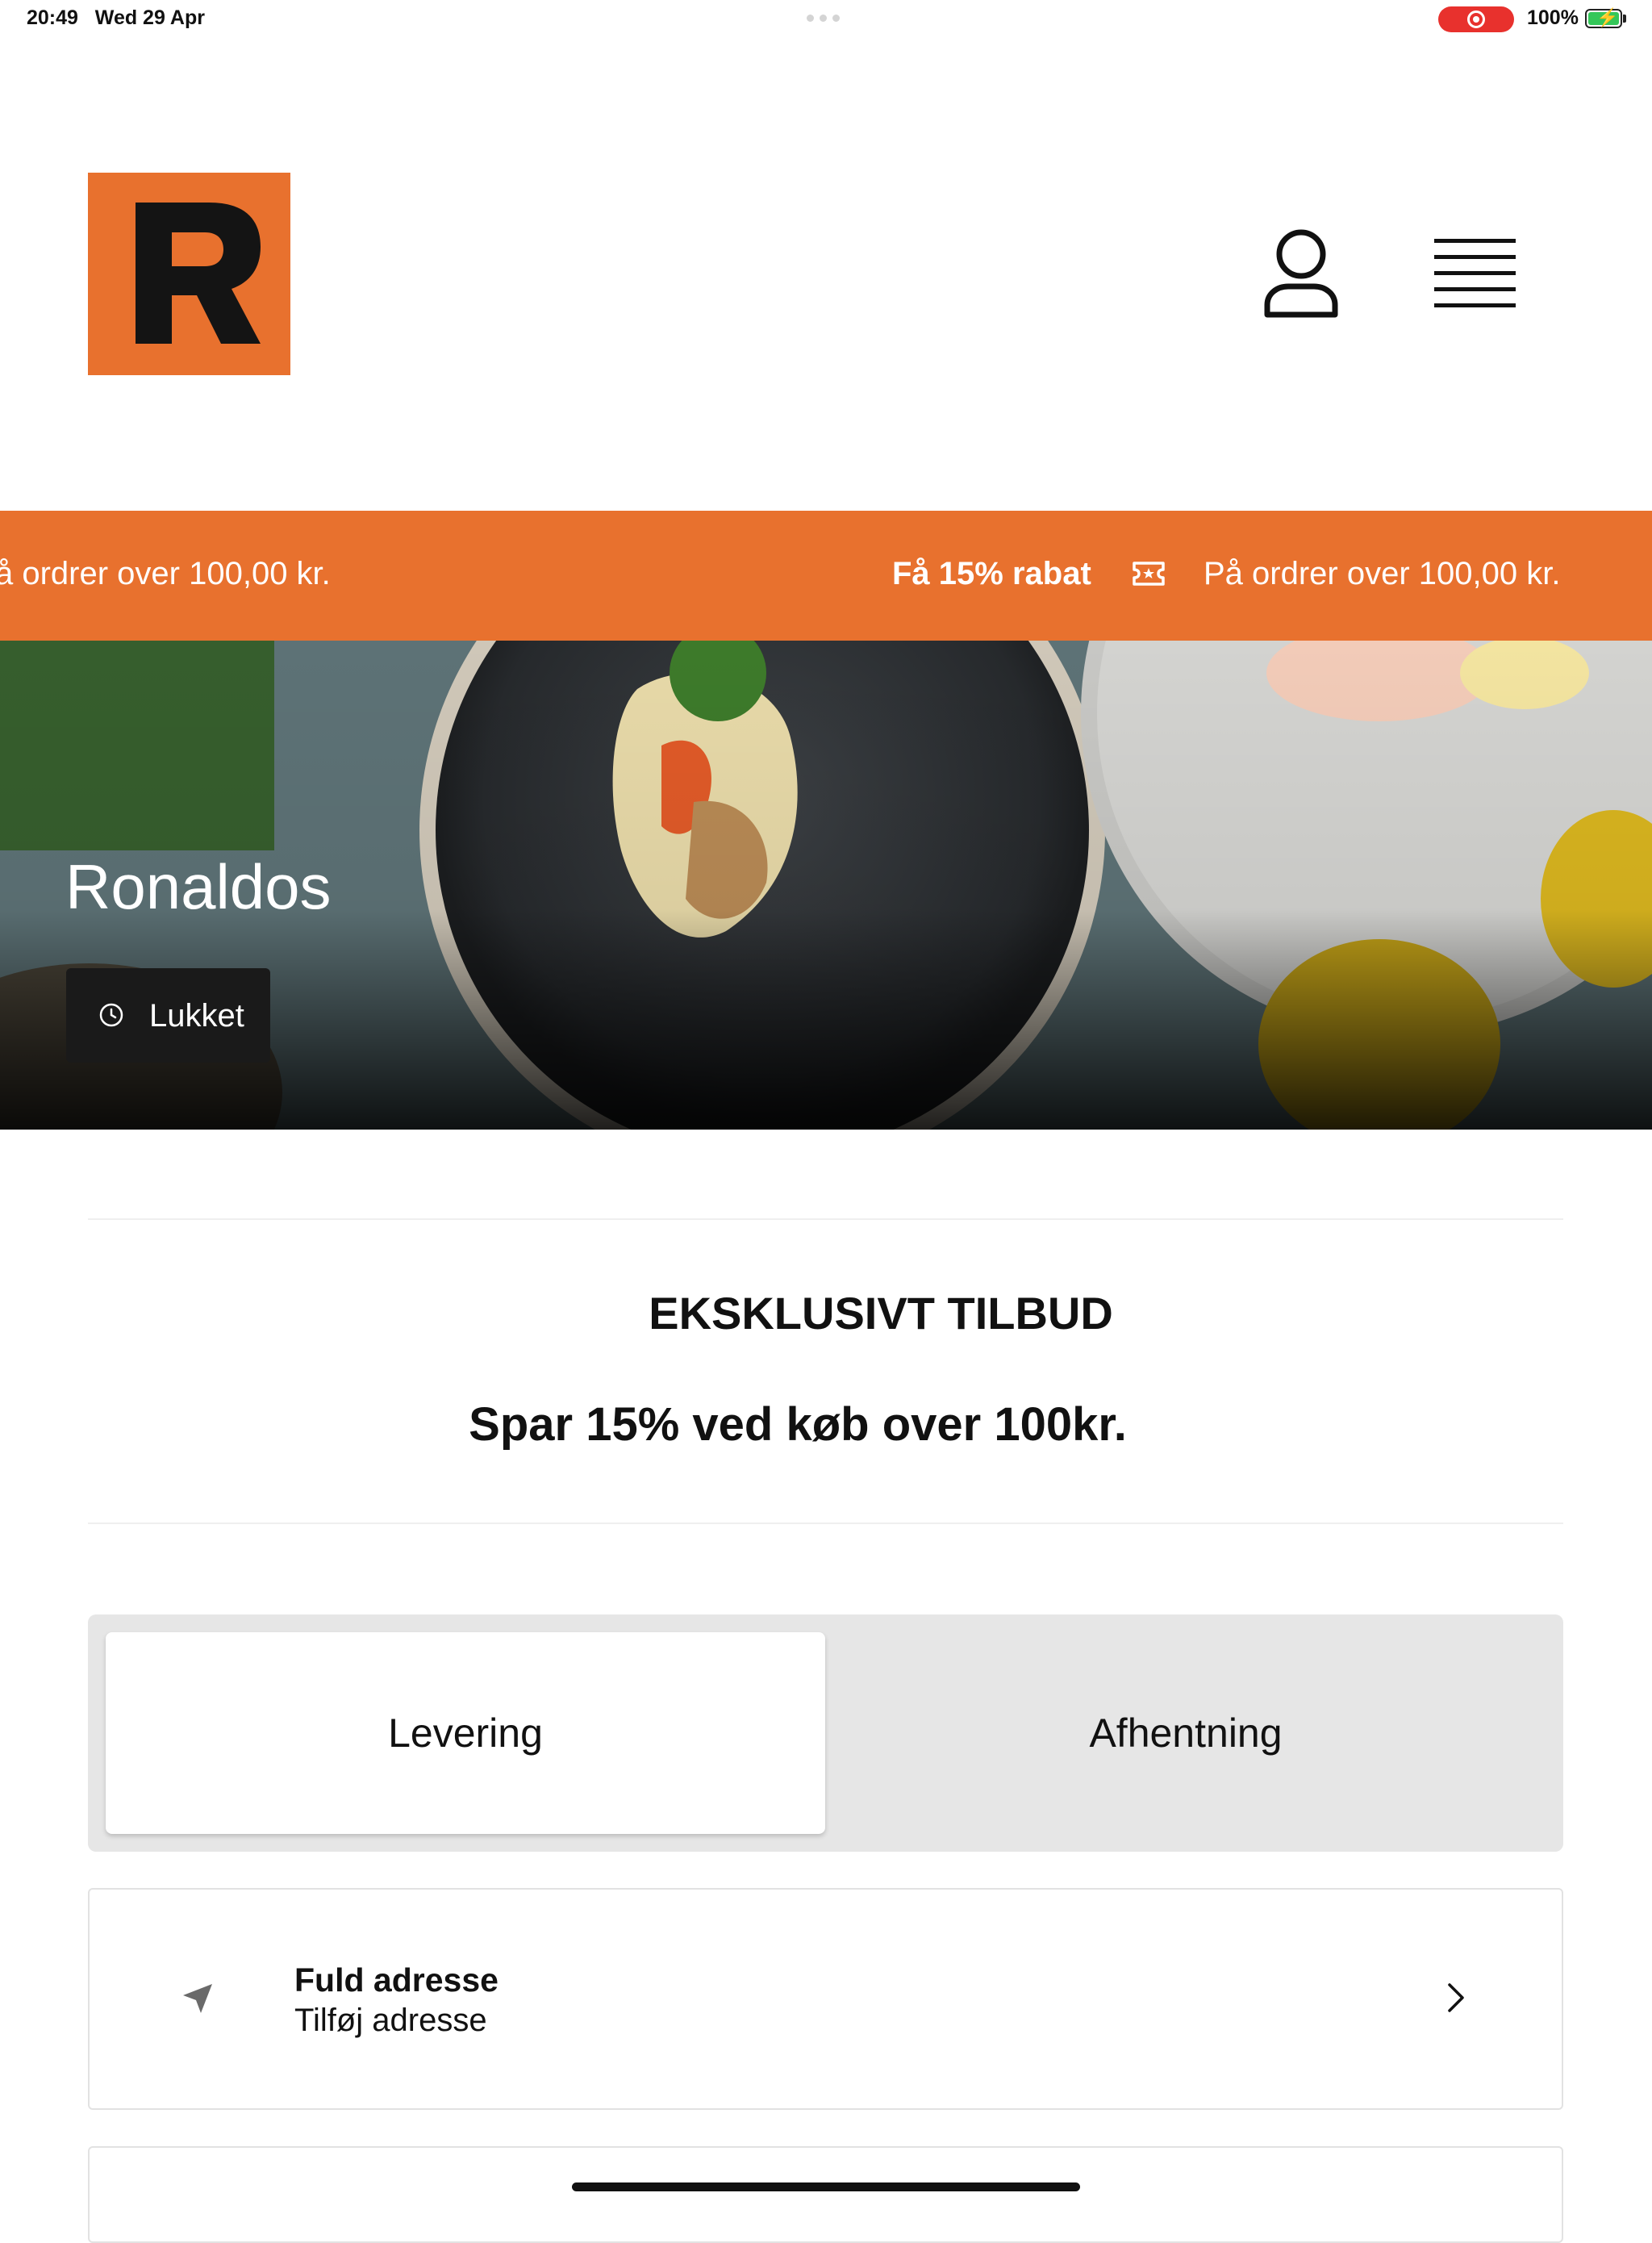 The width and height of the screenshot is (1652, 2243). What do you see at coordinates (826, 2186) in the screenshot?
I see `home-indicator` at bounding box center [826, 2186].